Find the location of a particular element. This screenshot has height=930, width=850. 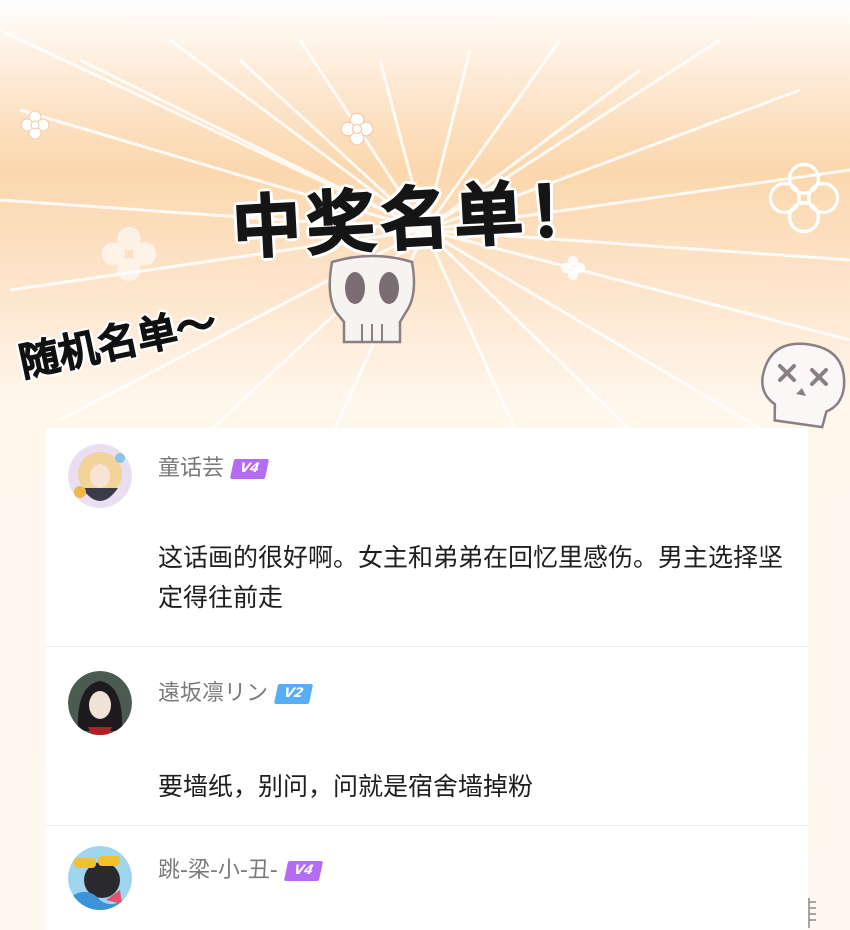

anime-girl-avatar-icon is located at coordinates (100, 476).